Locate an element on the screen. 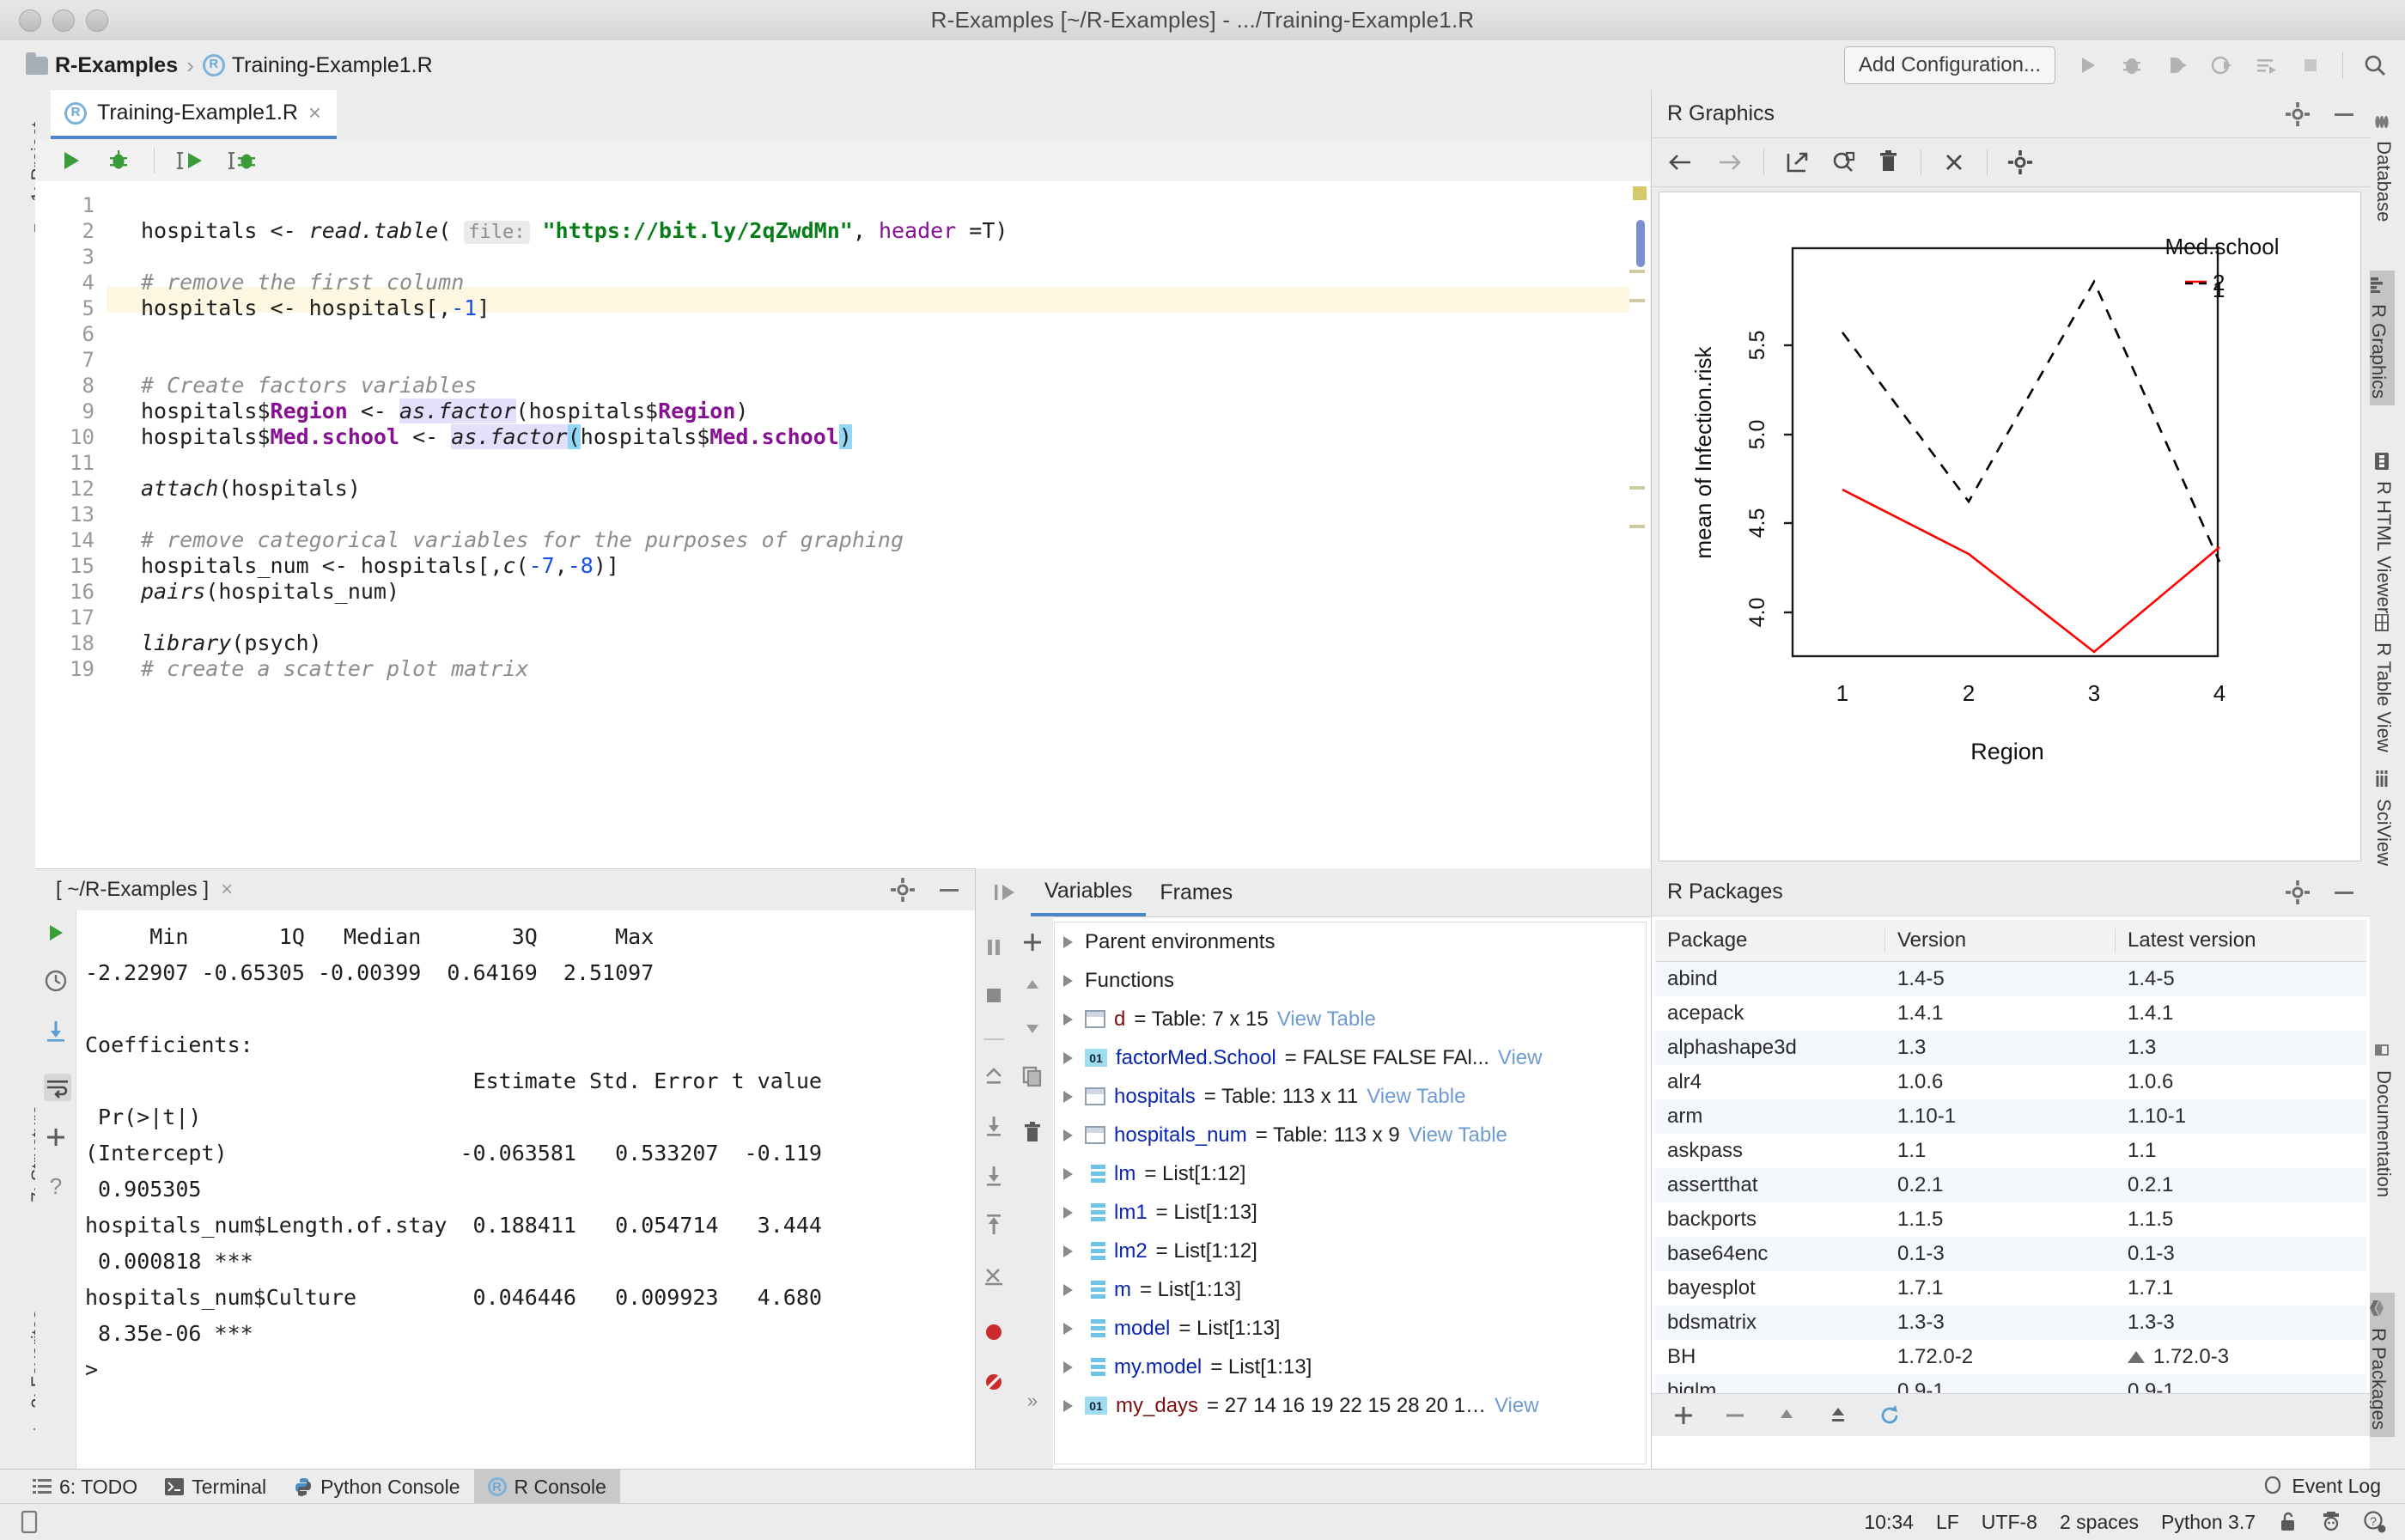 The height and width of the screenshot is (1540, 2405). editor-scrollbar is located at coordinates (1639, 525).